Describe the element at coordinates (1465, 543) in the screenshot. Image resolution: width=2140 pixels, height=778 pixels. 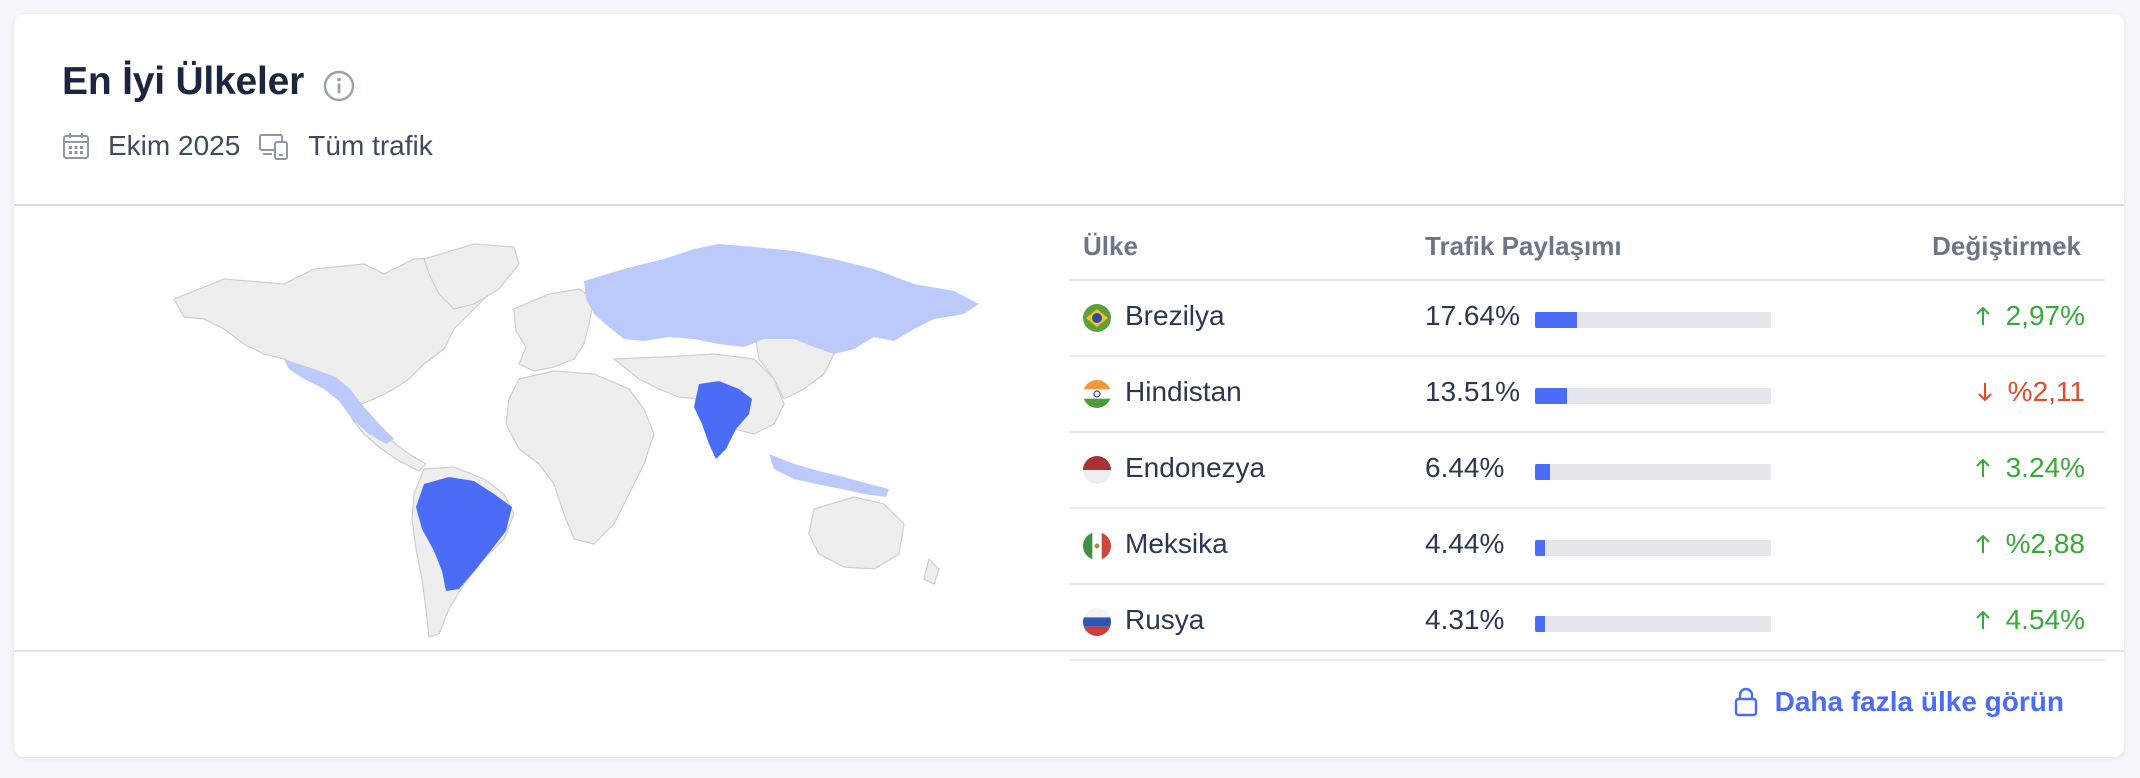
I see `share-value: 4.44%` at that location.